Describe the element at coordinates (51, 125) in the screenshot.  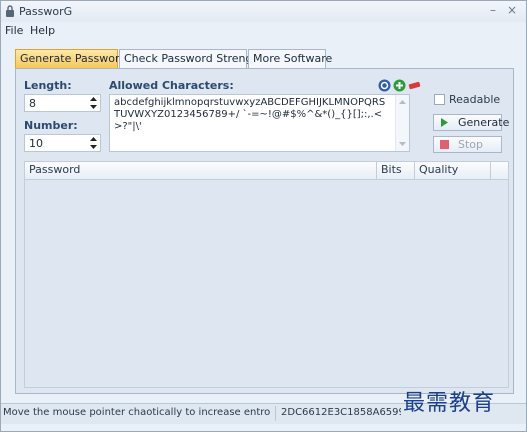
I see `number-label: Number:` at that location.